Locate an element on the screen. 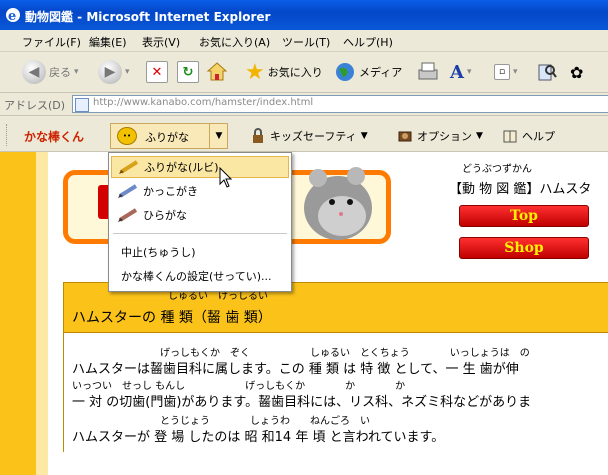 The width and height of the screenshot is (608, 475). discuss-button: ▫ ▾ is located at coordinates (506, 72).